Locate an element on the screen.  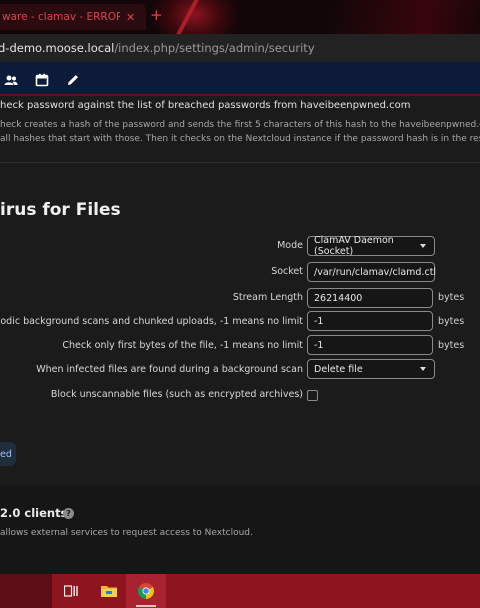
tab-close-icon: ✕ is located at coordinates (130, 17).